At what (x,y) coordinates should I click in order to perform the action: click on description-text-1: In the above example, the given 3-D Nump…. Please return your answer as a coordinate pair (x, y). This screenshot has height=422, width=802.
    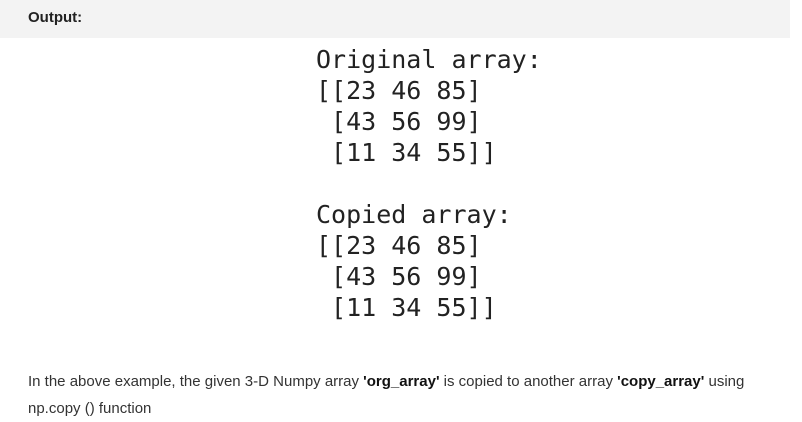
    Looking at the image, I should click on (196, 381).